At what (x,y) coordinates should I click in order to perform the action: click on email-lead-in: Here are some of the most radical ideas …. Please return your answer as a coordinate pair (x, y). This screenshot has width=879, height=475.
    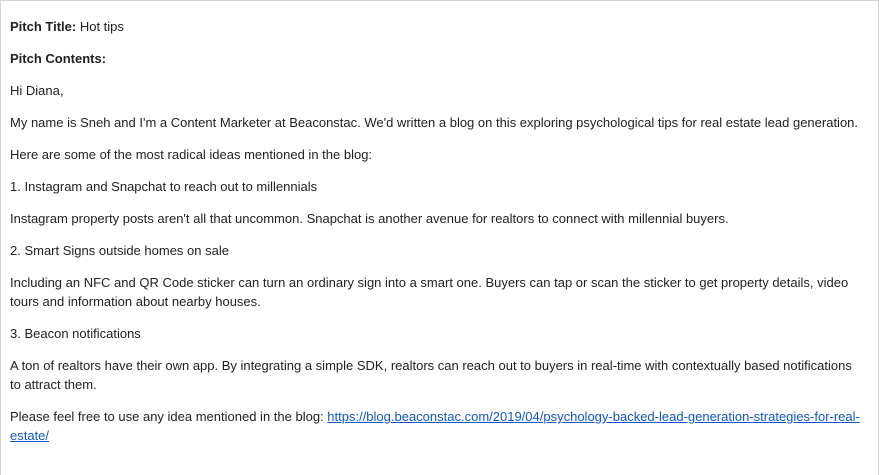
    Looking at the image, I should click on (191, 154).